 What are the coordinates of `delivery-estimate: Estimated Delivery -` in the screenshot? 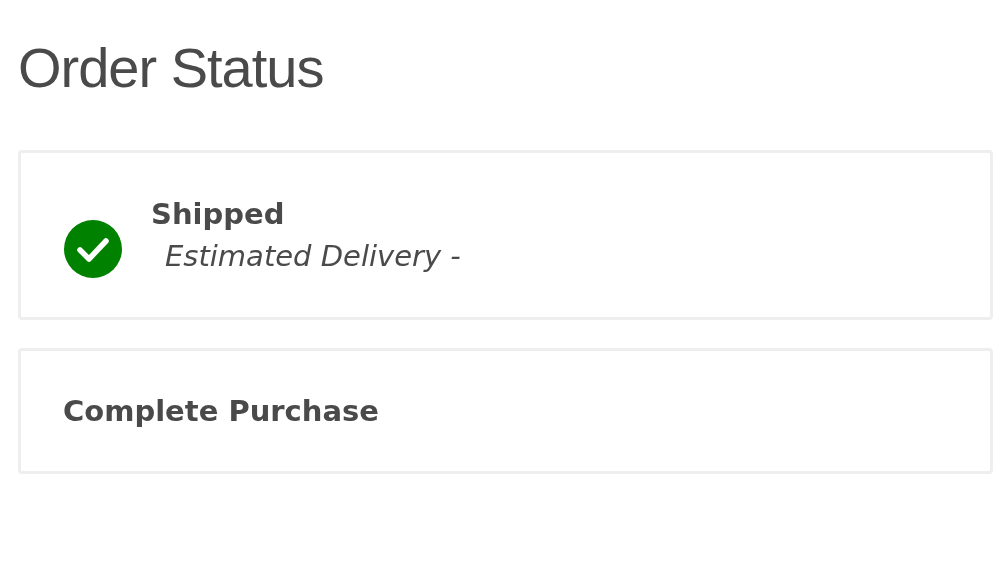 It's located at (312, 256).